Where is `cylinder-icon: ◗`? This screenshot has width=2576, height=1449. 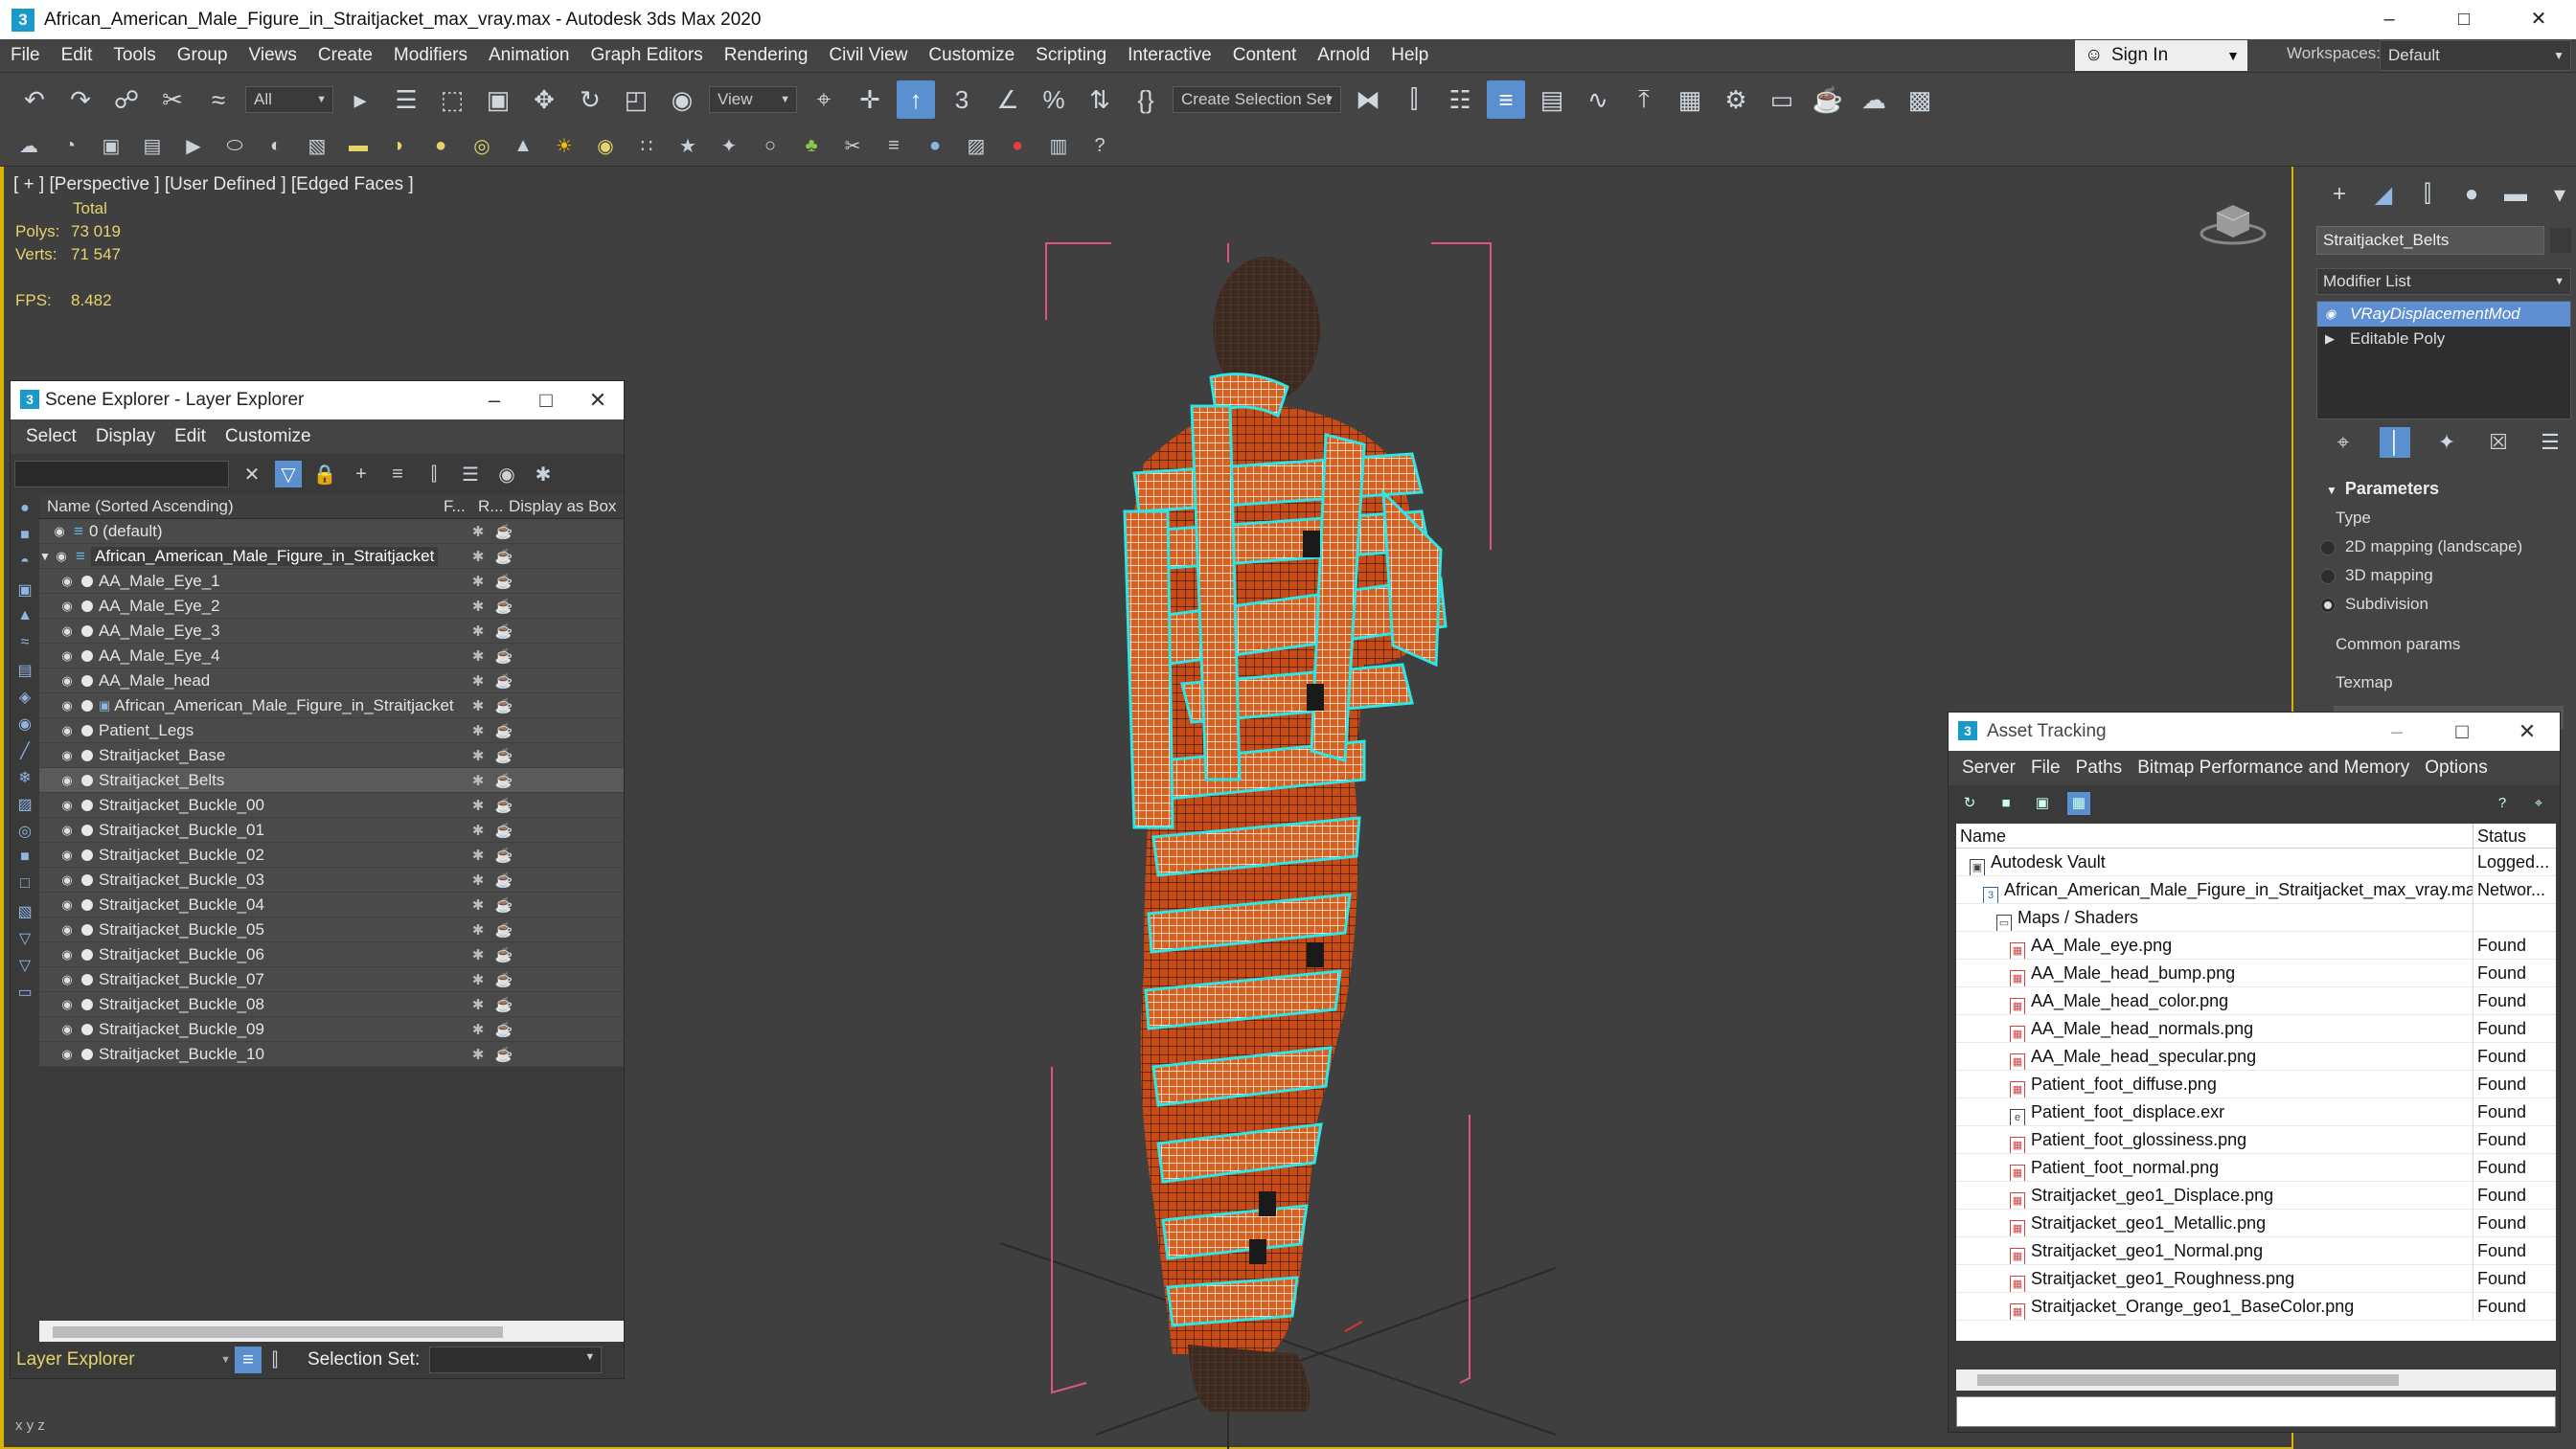 cylinder-icon: ◗ is located at coordinates (399, 146).